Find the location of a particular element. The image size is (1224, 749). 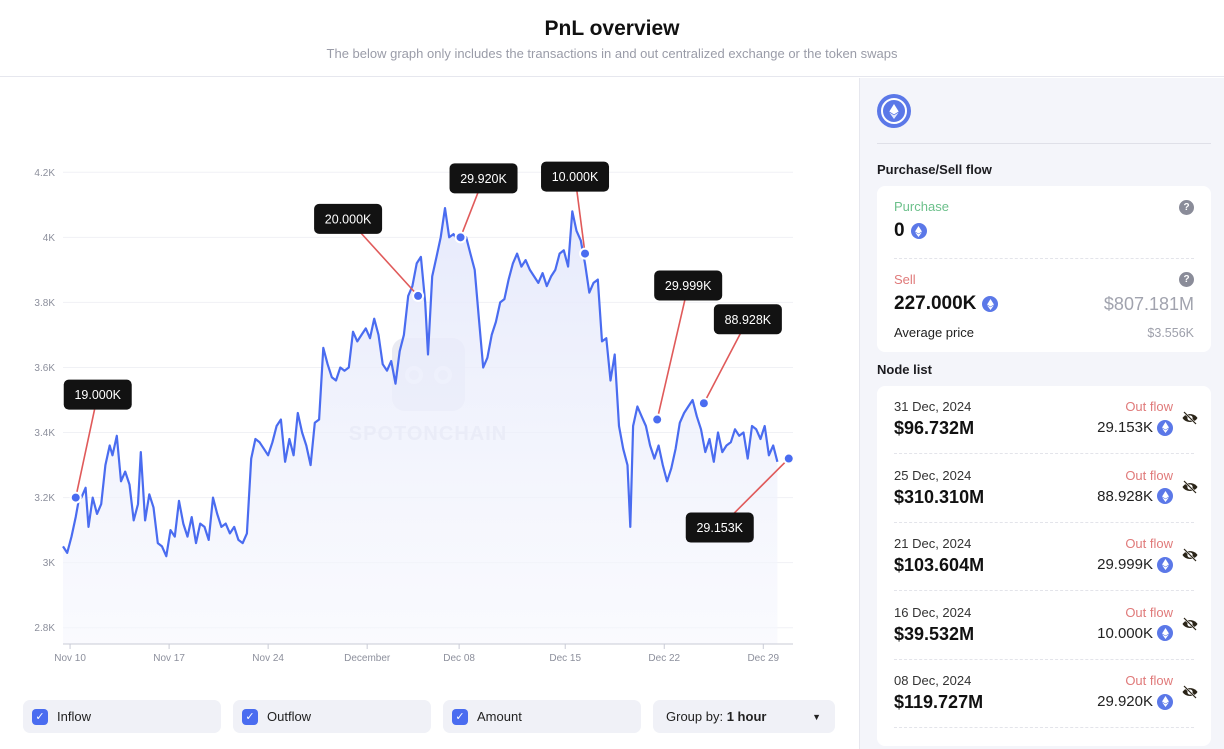

node-list-item: 31 Dec, 2024 $96.732M Out flow 29.153K is located at coordinates (1044, 420).